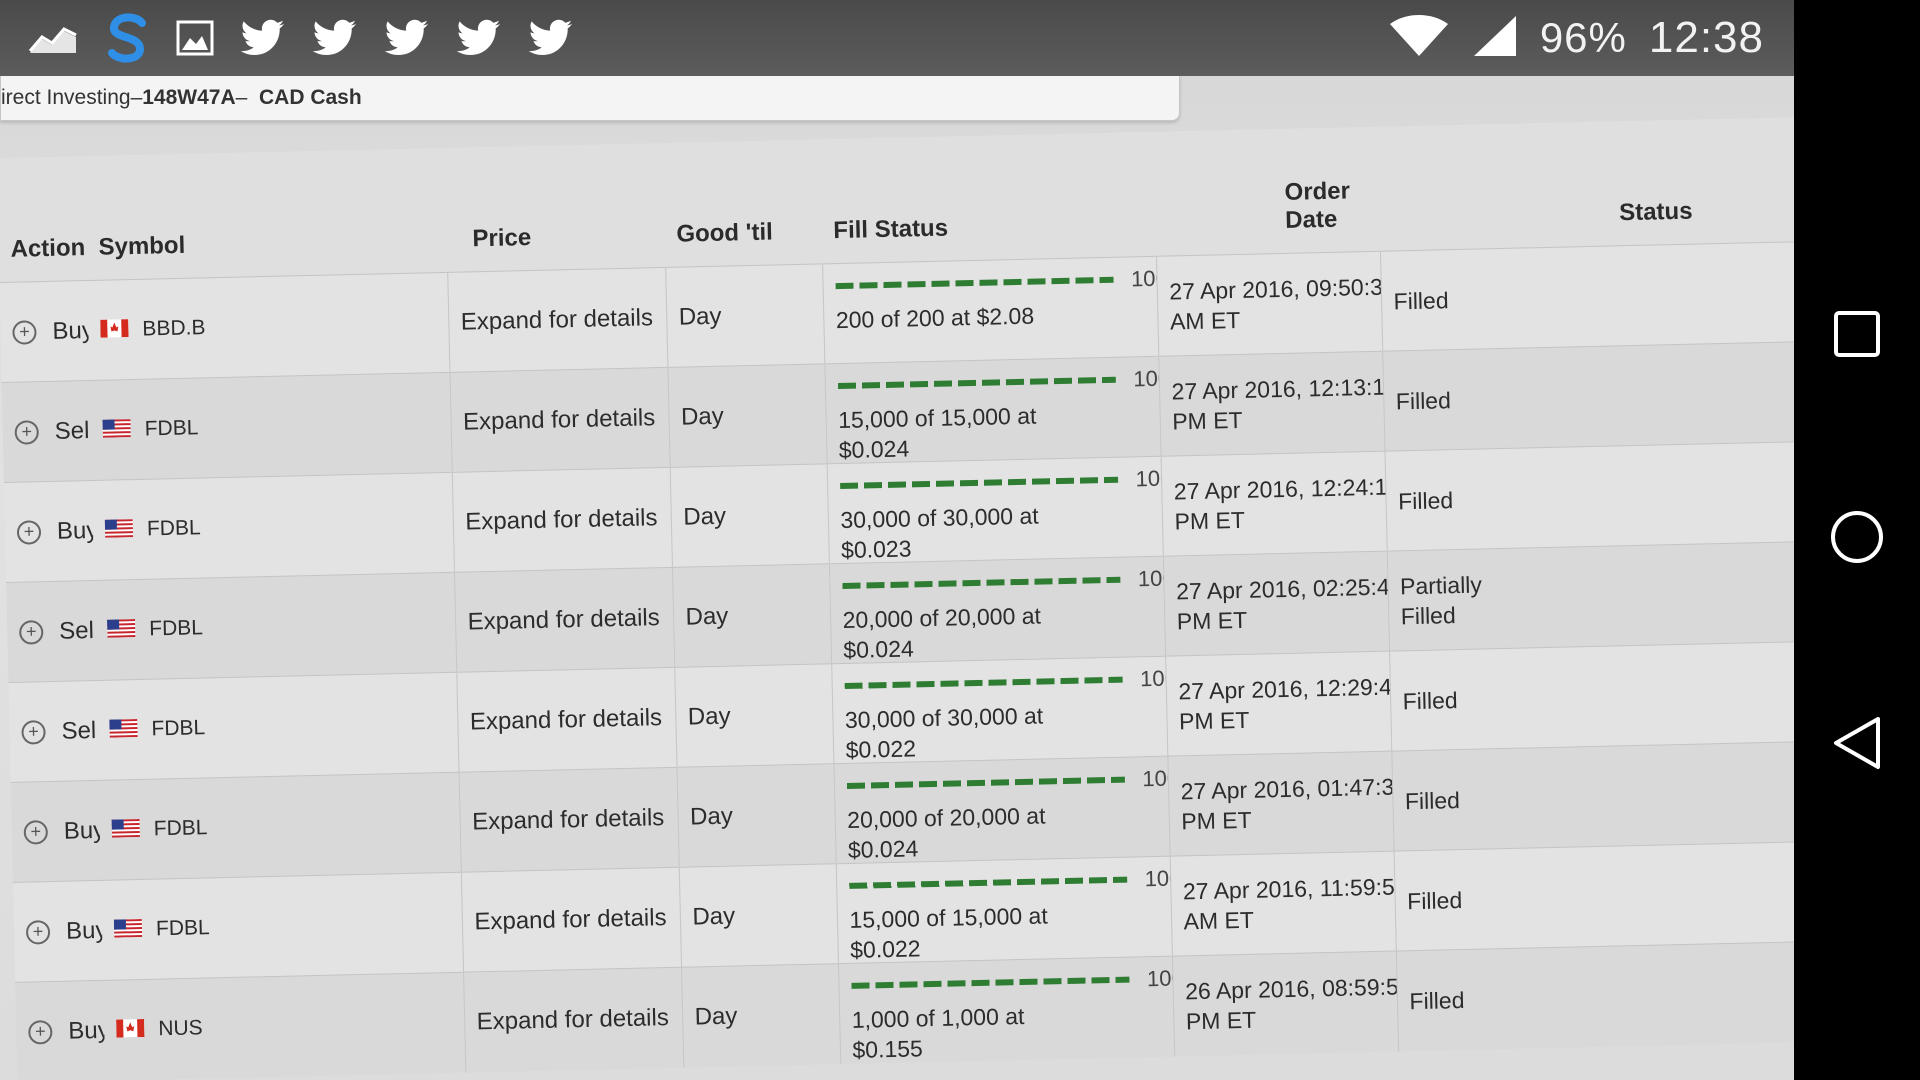 The image size is (1920, 1080). Describe the element at coordinates (301, 38) in the screenshot. I see `notification-icons` at that location.